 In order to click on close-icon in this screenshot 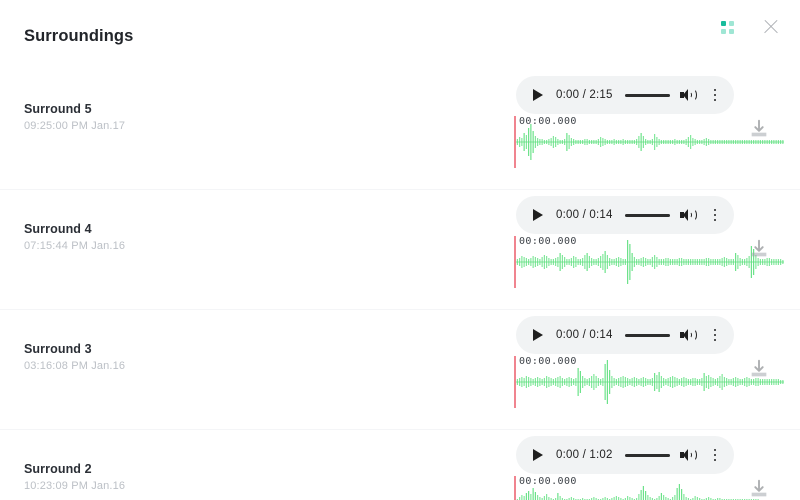, I will do `click(771, 27)`.